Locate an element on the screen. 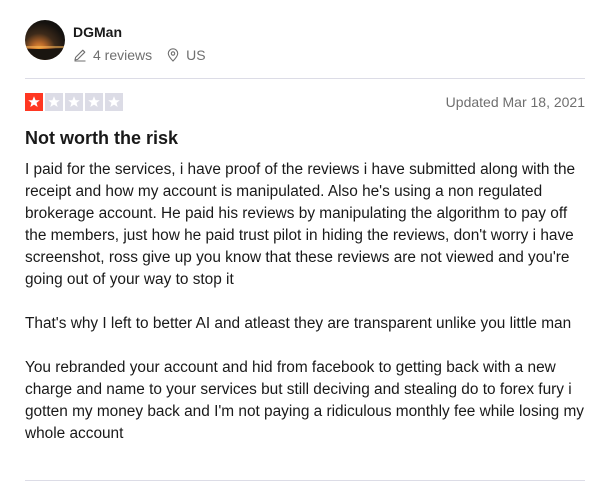  review-date: Updated Mar 18, 2021 is located at coordinates (515, 102).